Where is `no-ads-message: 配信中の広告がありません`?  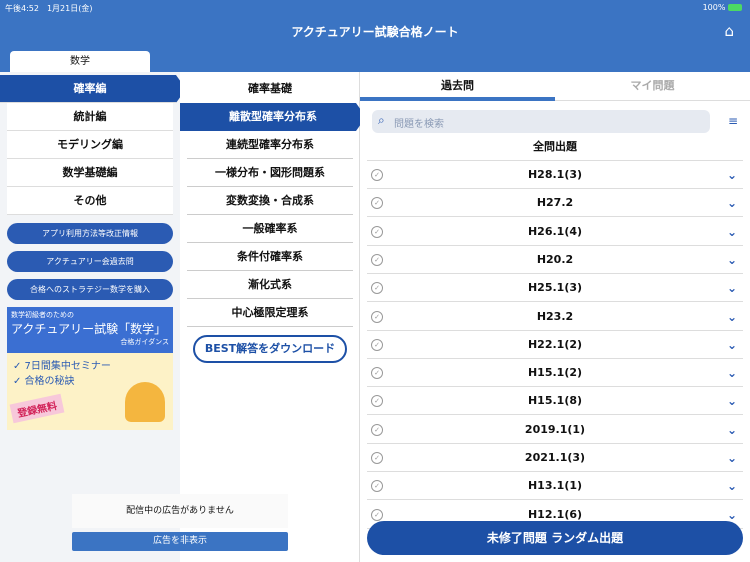
no-ads-message: 配信中の広告がありません is located at coordinates (180, 511).